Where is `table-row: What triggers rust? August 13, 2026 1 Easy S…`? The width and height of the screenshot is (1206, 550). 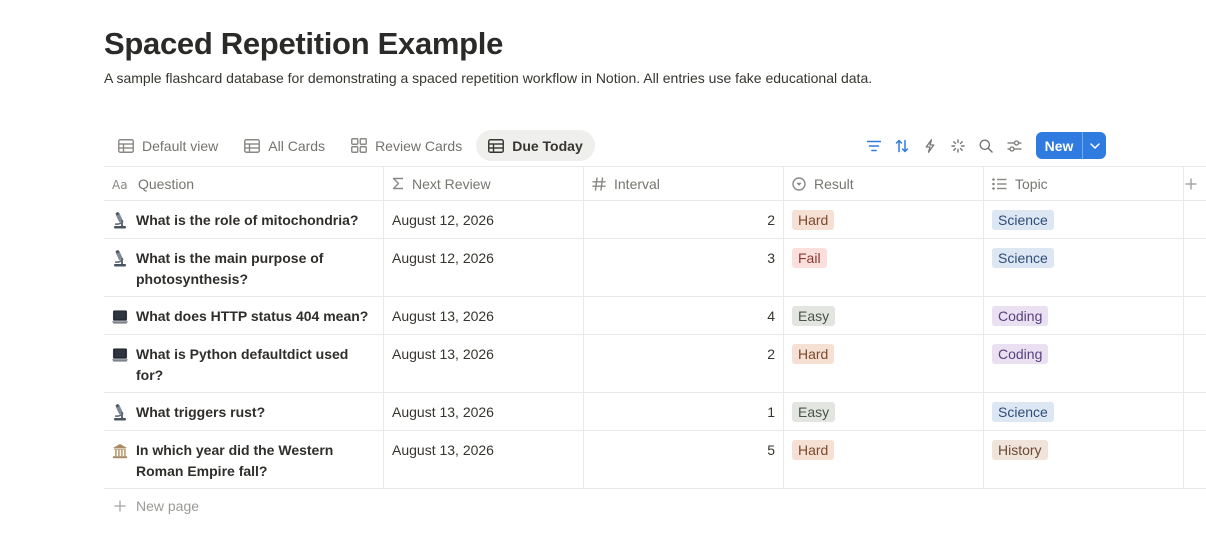 table-row: What triggers rust? August 13, 2026 1 Easy S… is located at coordinates (655, 412).